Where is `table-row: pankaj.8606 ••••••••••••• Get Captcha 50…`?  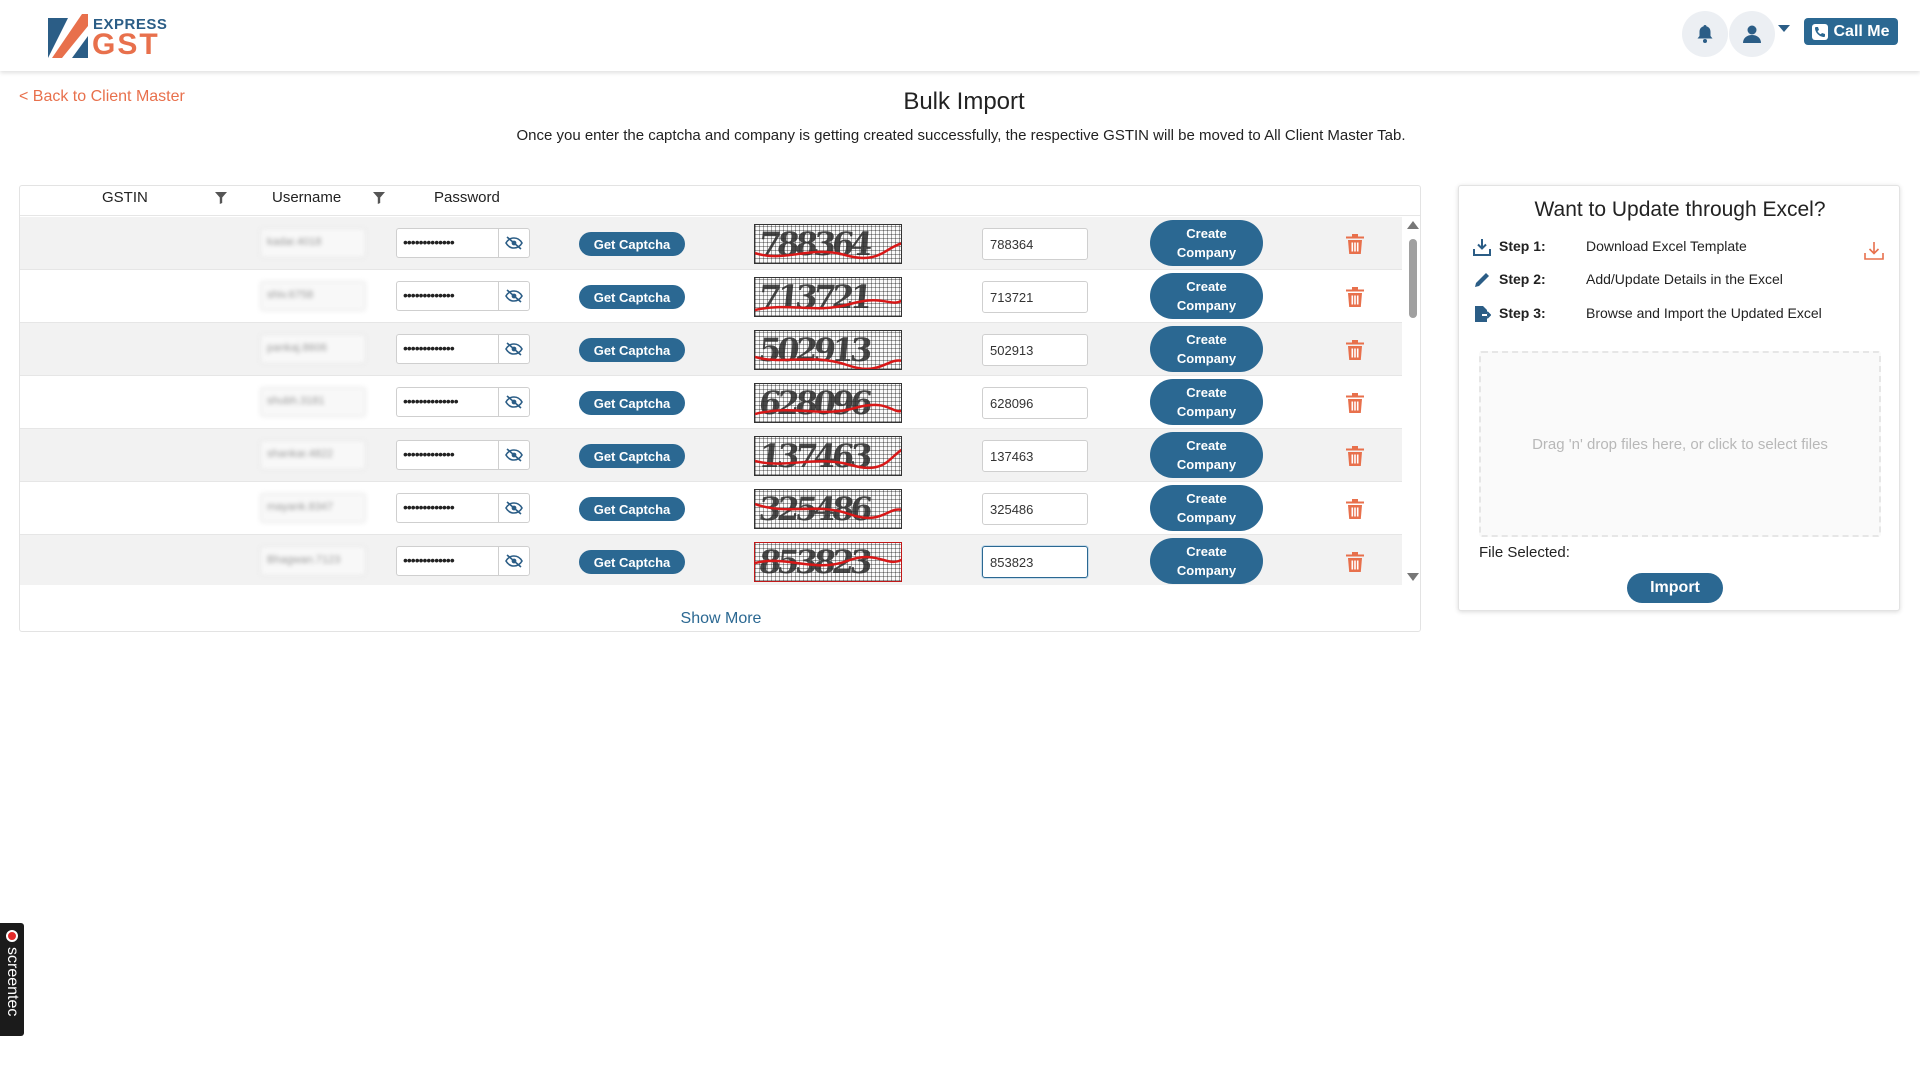 table-row: pankaj.8606 ••••••••••••• Get Captcha 50… is located at coordinates (711, 349).